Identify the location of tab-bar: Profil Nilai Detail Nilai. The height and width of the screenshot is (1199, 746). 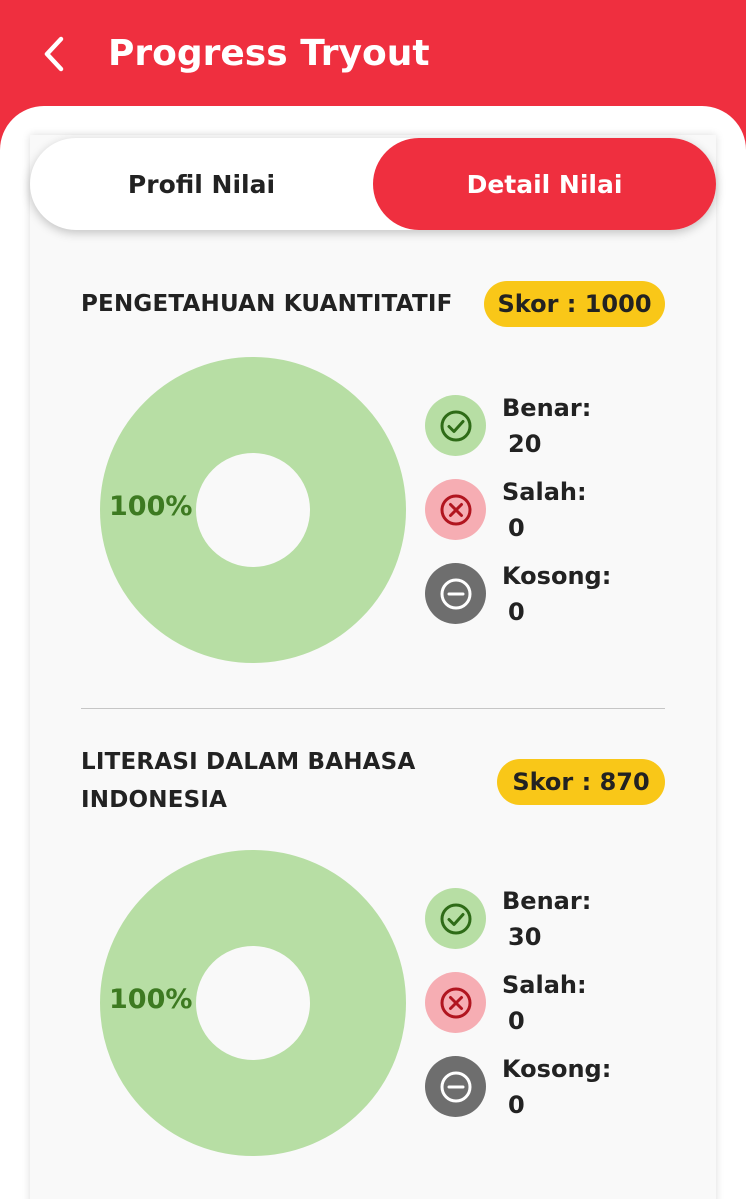
(373, 184).